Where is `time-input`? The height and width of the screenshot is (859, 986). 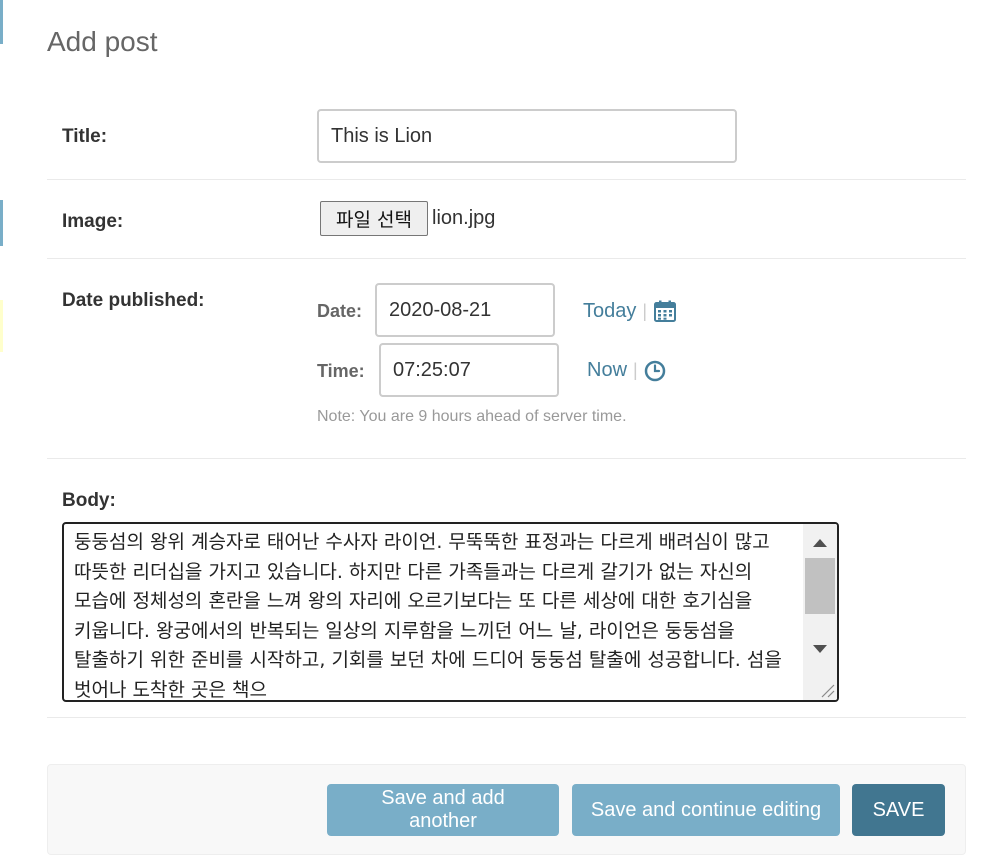
time-input is located at coordinates (469, 370).